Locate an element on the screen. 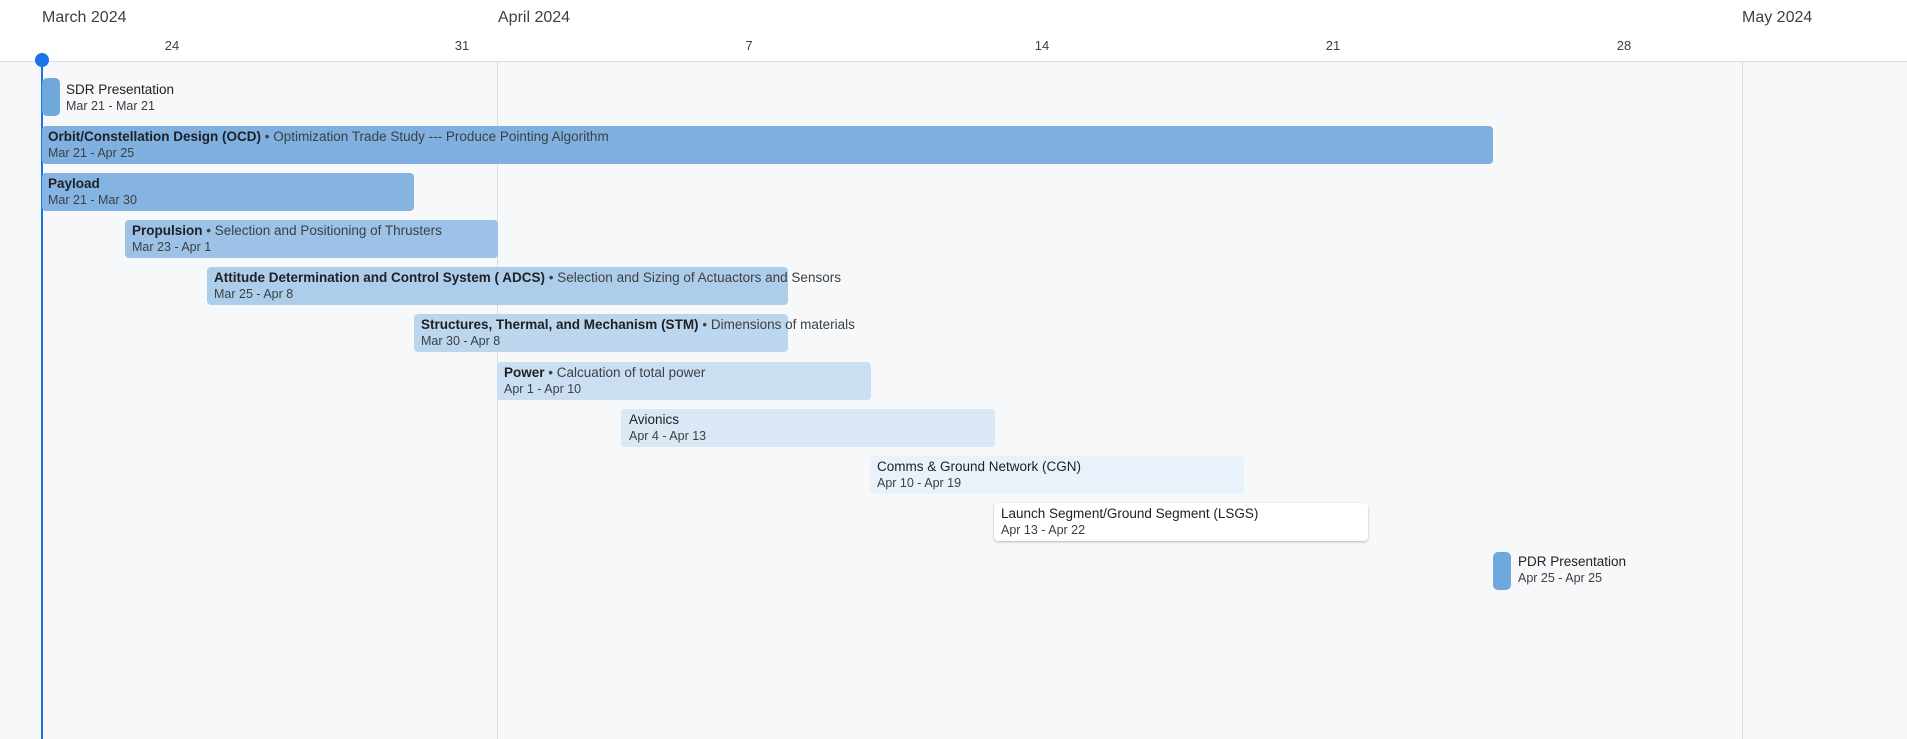  task-name: SDR Presentation is located at coordinates (120, 89).